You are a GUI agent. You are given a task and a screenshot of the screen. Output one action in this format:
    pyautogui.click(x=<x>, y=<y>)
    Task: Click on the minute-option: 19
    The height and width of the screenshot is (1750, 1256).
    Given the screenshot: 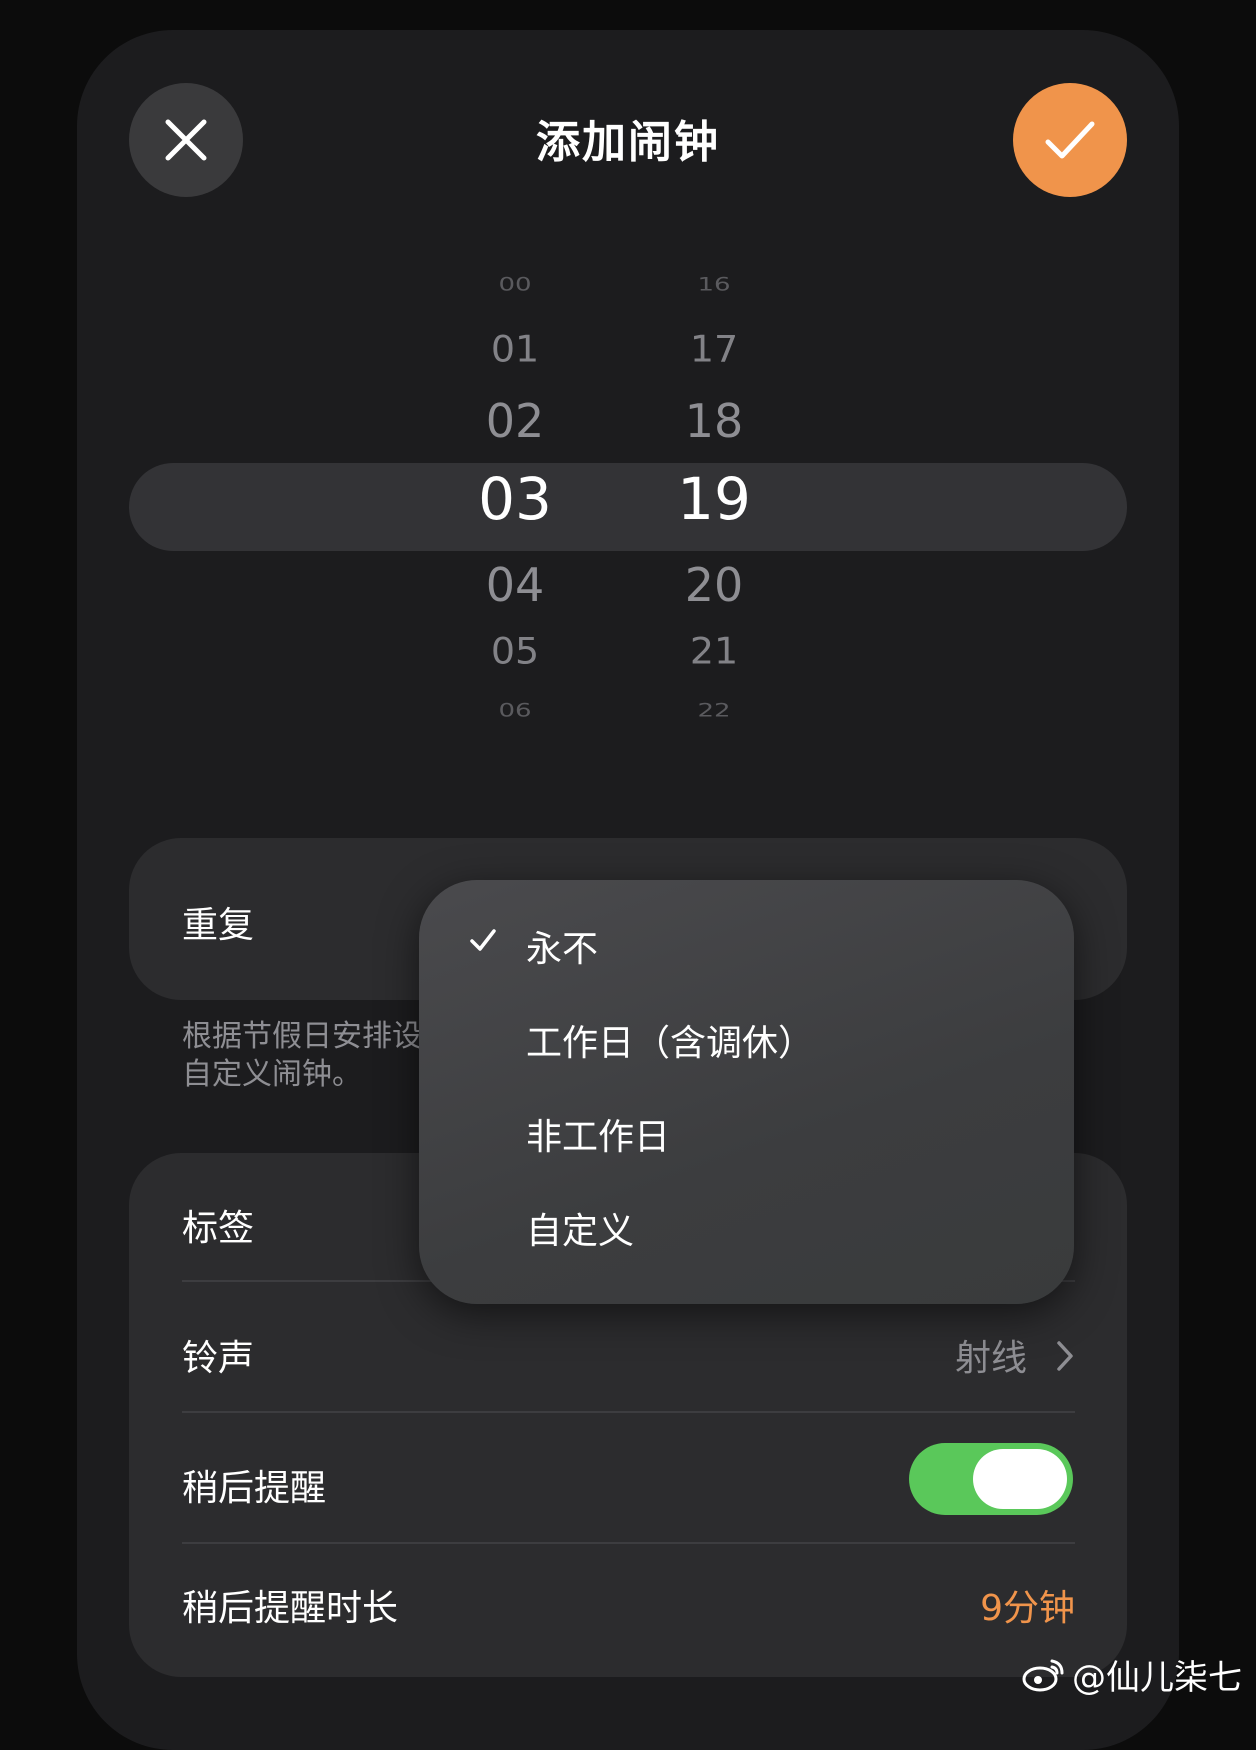 What is the action you would take?
    pyautogui.click(x=714, y=499)
    